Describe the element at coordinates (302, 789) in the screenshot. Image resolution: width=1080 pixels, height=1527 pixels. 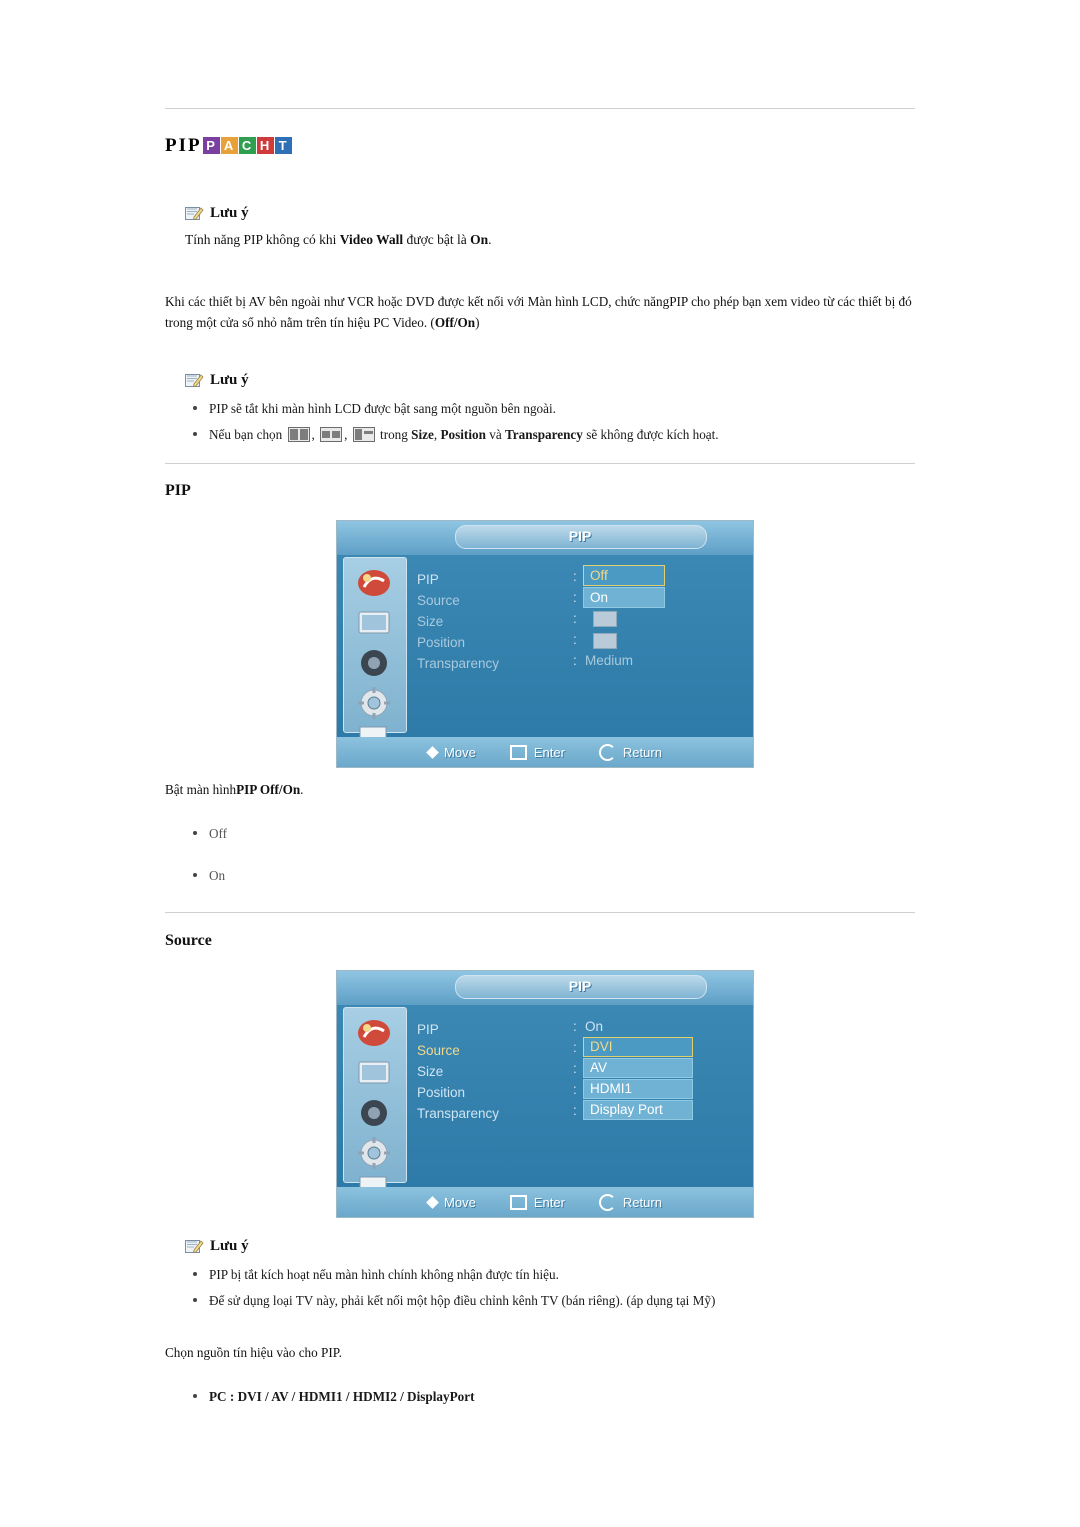
I see `pip-caption-end: .` at that location.